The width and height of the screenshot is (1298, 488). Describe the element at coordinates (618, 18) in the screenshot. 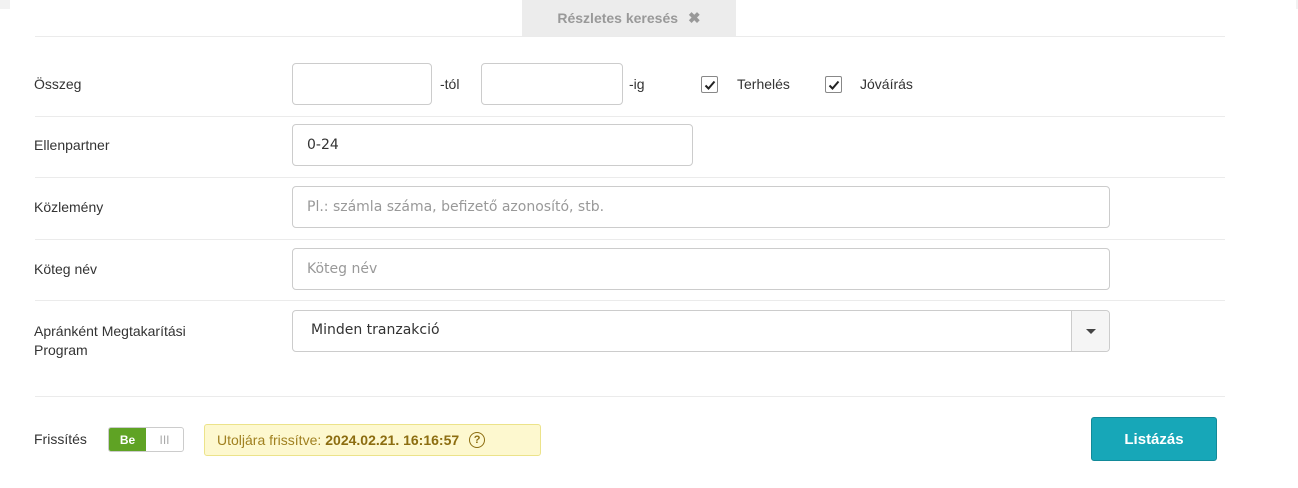

I see `tab-label: Részletes keresés` at that location.